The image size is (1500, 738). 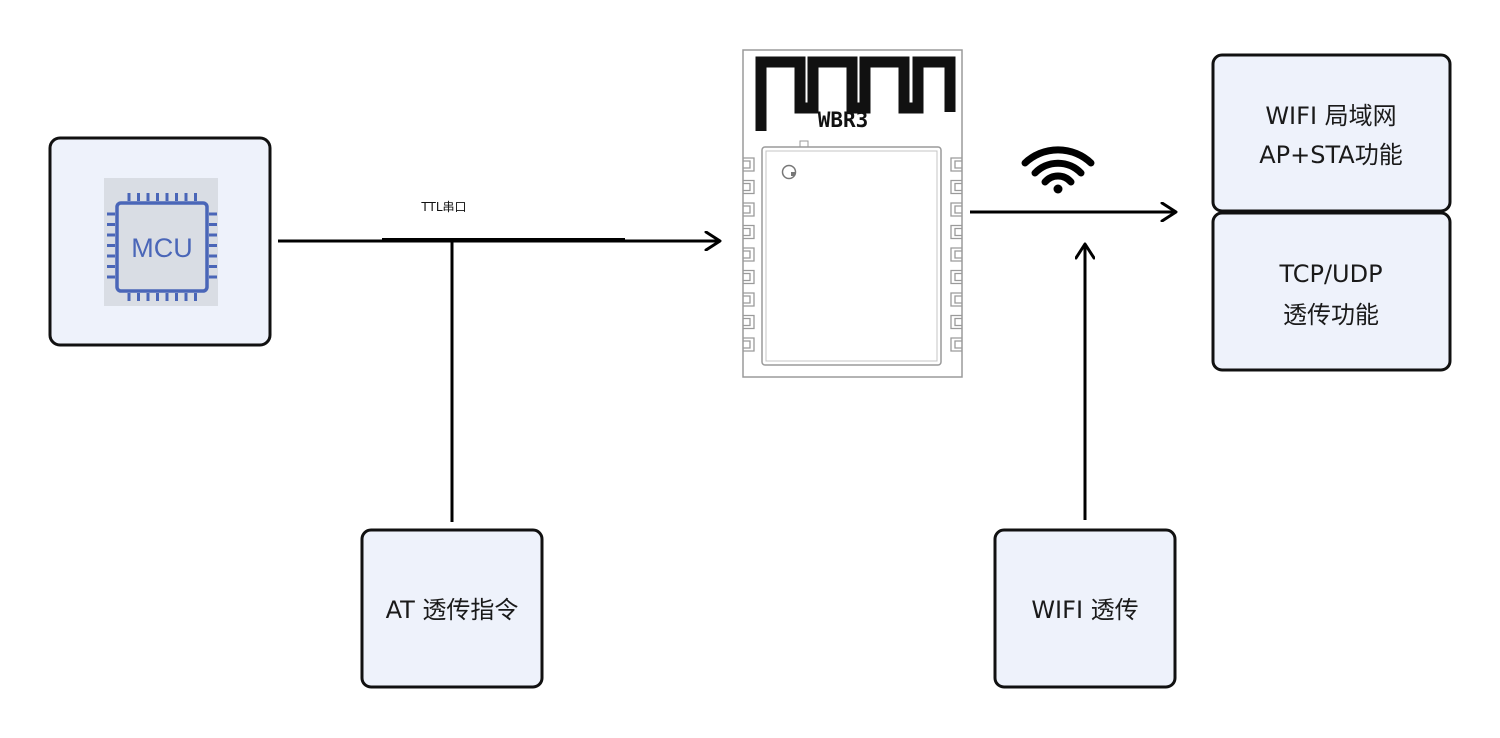 I want to click on mcu-node: MCU, so click(x=160, y=241).